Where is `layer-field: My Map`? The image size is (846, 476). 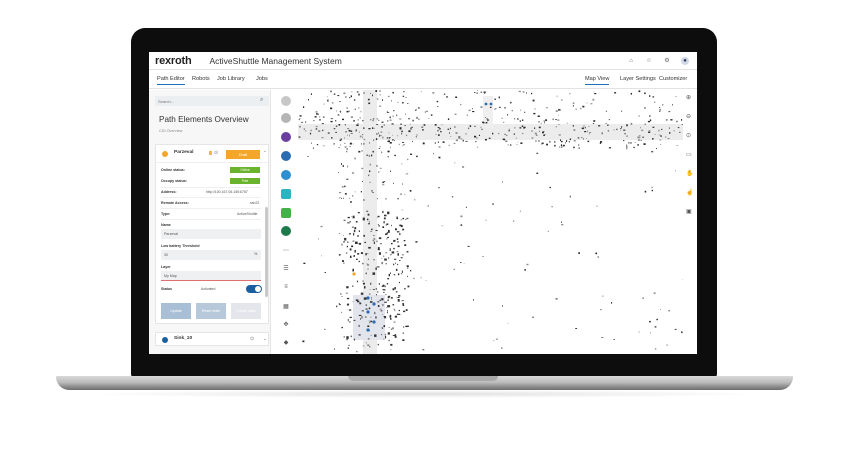 layer-field: My Map is located at coordinates (211, 276).